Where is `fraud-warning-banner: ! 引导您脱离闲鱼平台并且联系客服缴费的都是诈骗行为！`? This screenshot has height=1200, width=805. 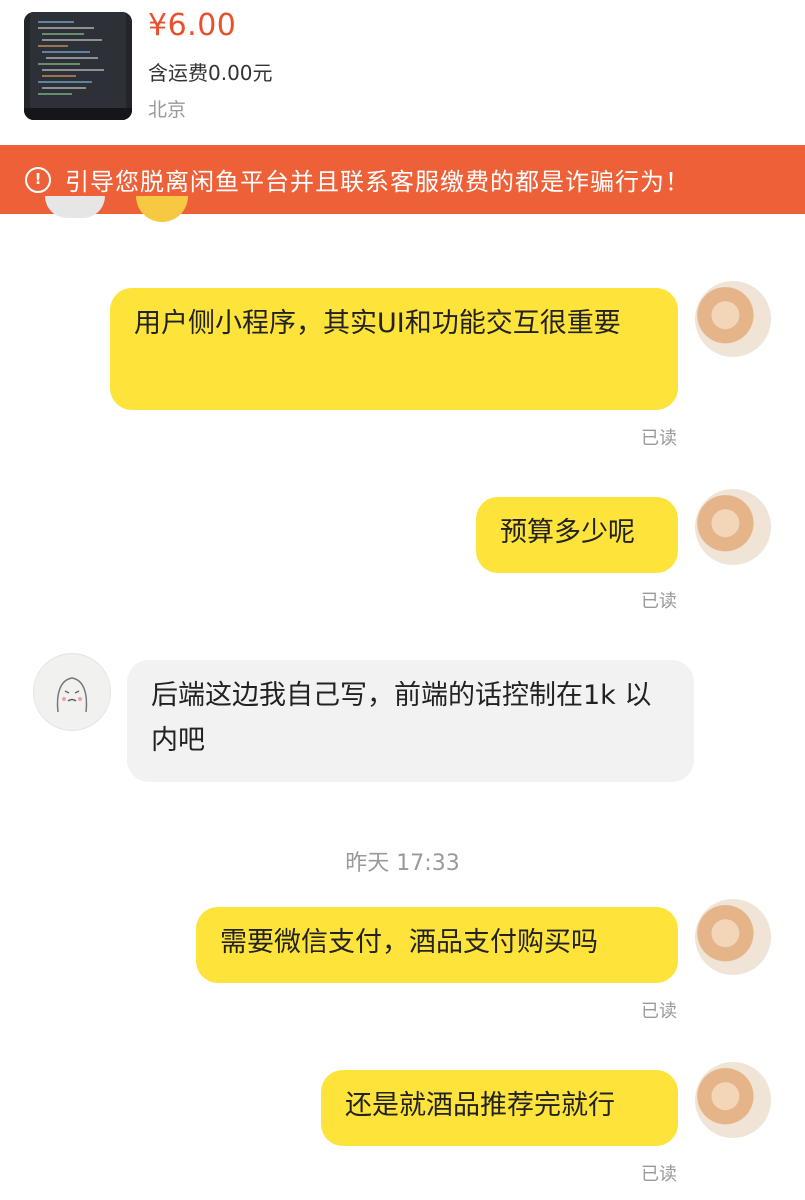
fraud-warning-banner: ! 引导您脱离闲鱼平台并且联系客服缴费的都是诈骗行为！ is located at coordinates (402, 179).